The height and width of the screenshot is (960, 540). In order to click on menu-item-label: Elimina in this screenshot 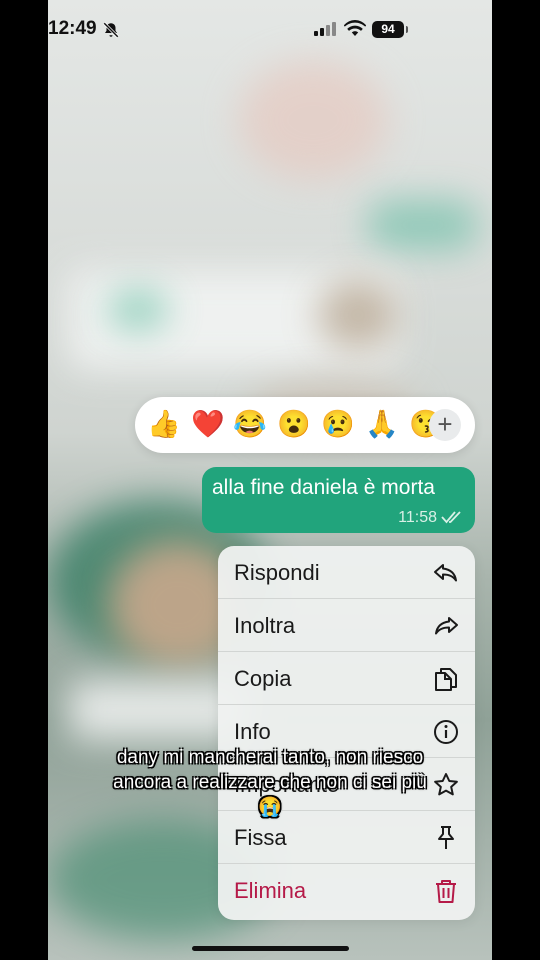, I will do `click(270, 890)`.